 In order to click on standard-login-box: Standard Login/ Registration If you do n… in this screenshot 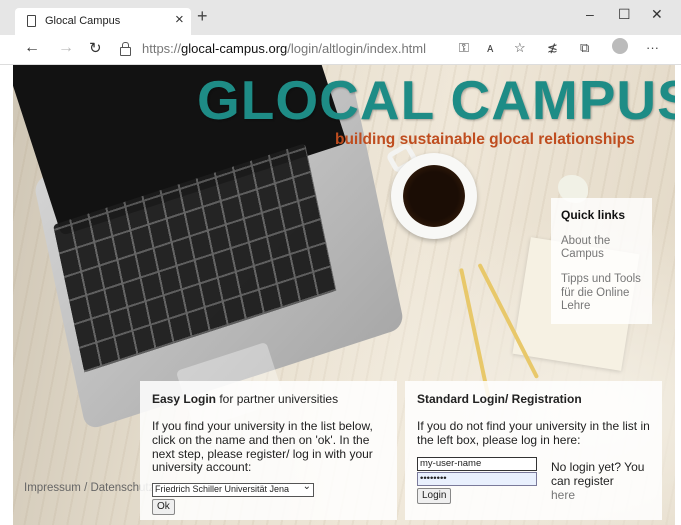, I will do `click(533, 450)`.